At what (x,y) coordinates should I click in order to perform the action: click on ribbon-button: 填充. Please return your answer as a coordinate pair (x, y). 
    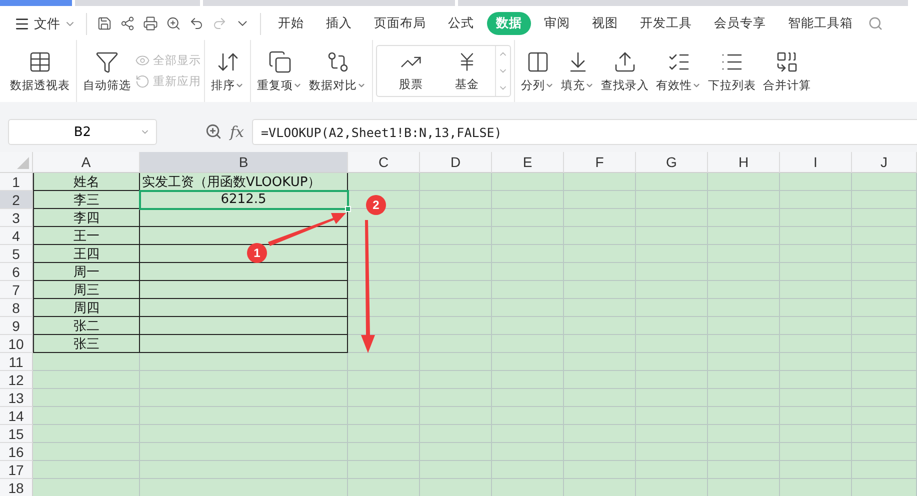
    Looking at the image, I should click on (577, 71).